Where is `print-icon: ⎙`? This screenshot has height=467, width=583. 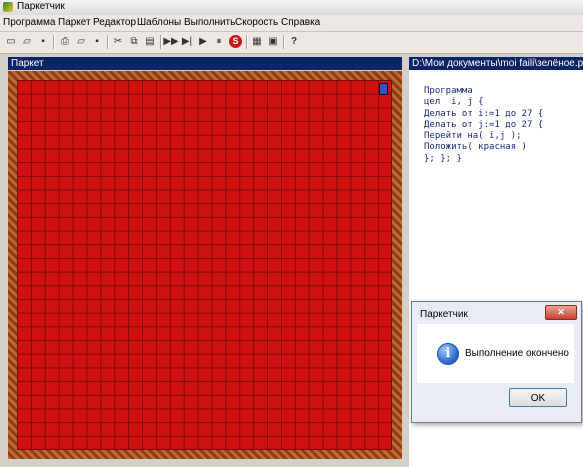
print-icon: ⎙ is located at coordinates (65, 41).